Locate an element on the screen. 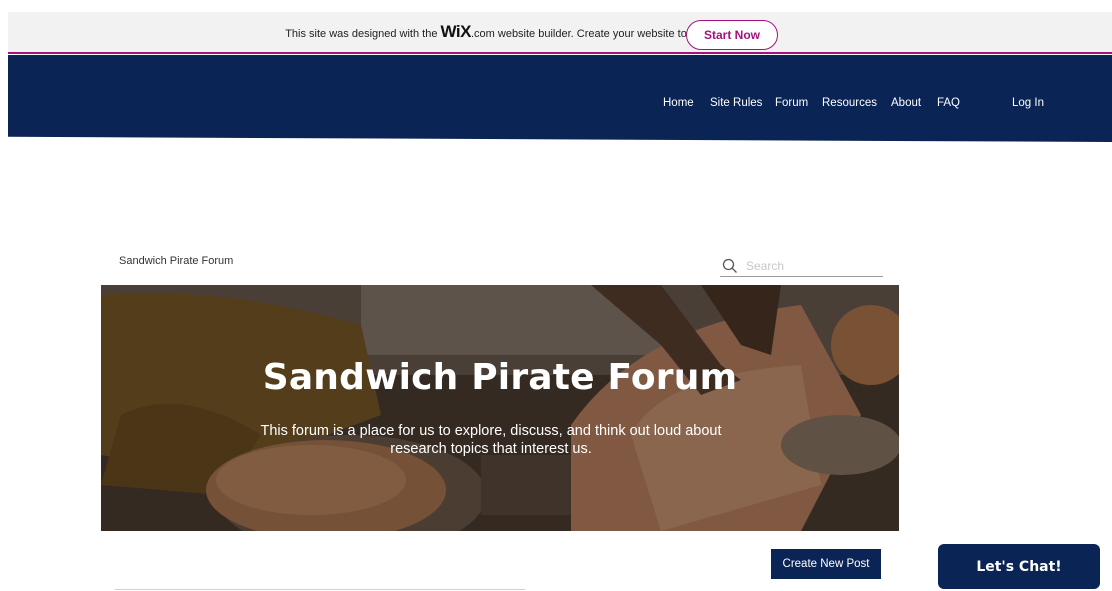 This screenshot has height=591, width=1112. hero-title: Sandwich Pirate Forum is located at coordinates (500, 377).